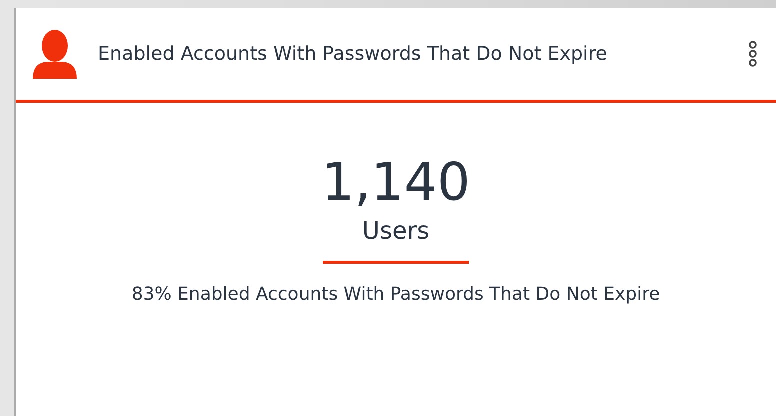 This screenshot has height=416, width=776. Describe the element at coordinates (396, 183) in the screenshot. I see `metric-value: 1,140` at that location.